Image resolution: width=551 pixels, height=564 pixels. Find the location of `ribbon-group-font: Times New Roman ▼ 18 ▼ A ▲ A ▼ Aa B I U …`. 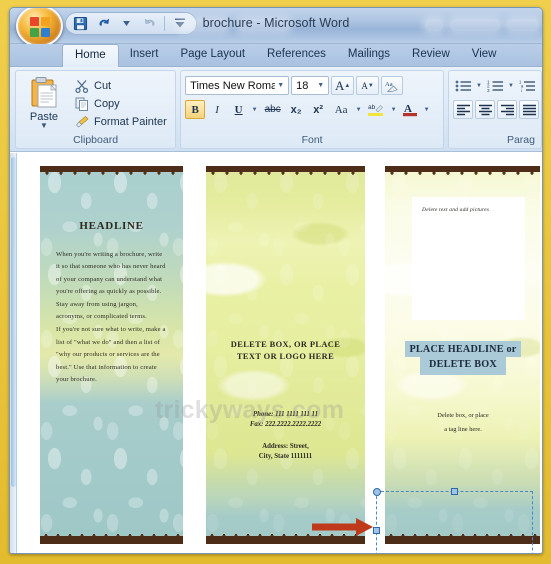

ribbon-group-font: Times New Roman ▼ 18 ▼ A ▲ A ▼ Aa B I U … is located at coordinates (312, 109).